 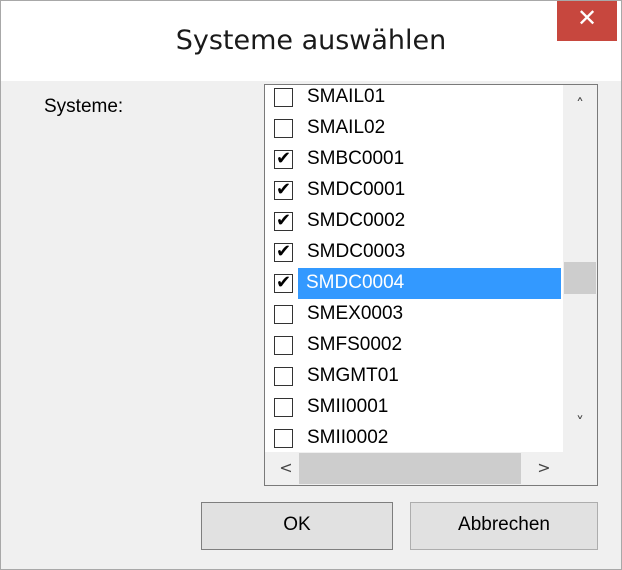 I want to click on list-item: ✔ SMDC0004, so click(x=414, y=283).